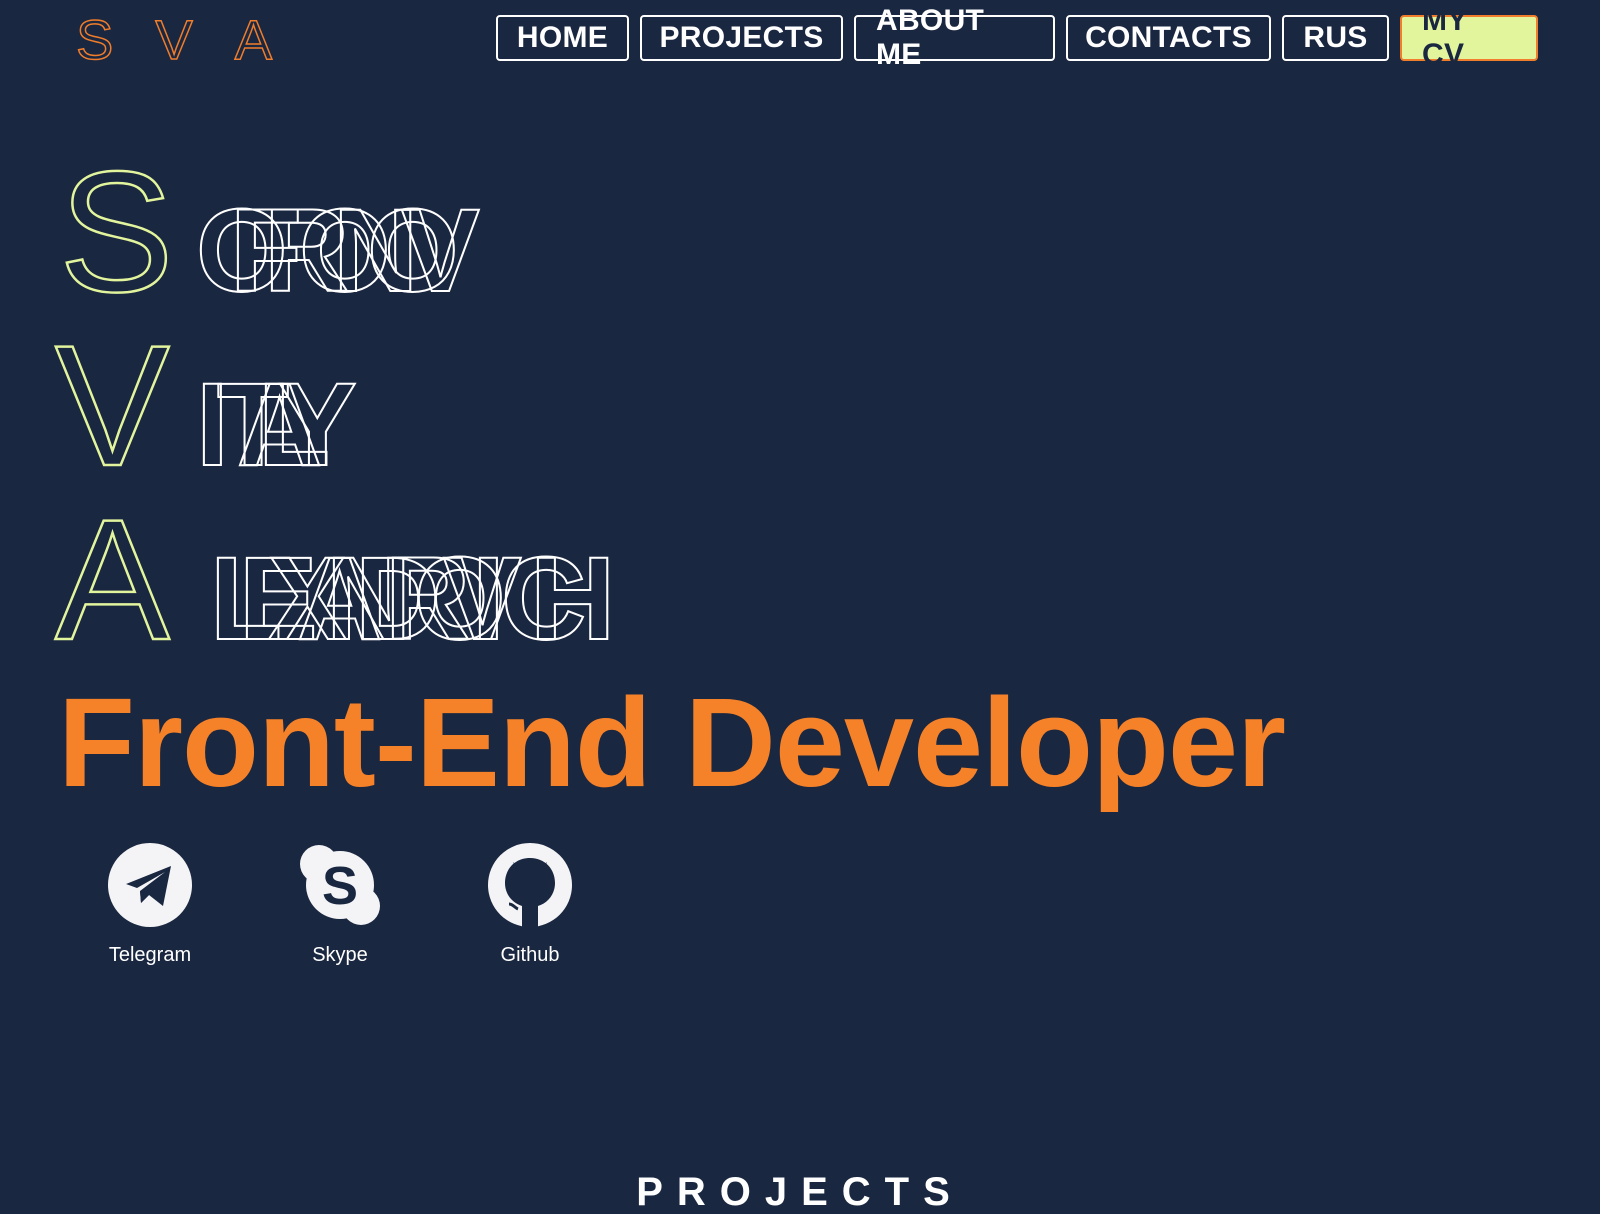 This screenshot has width=1600, height=1214. Describe the element at coordinates (954, 37) in the screenshot. I see `nav-about-button: ABOUT ME` at that location.